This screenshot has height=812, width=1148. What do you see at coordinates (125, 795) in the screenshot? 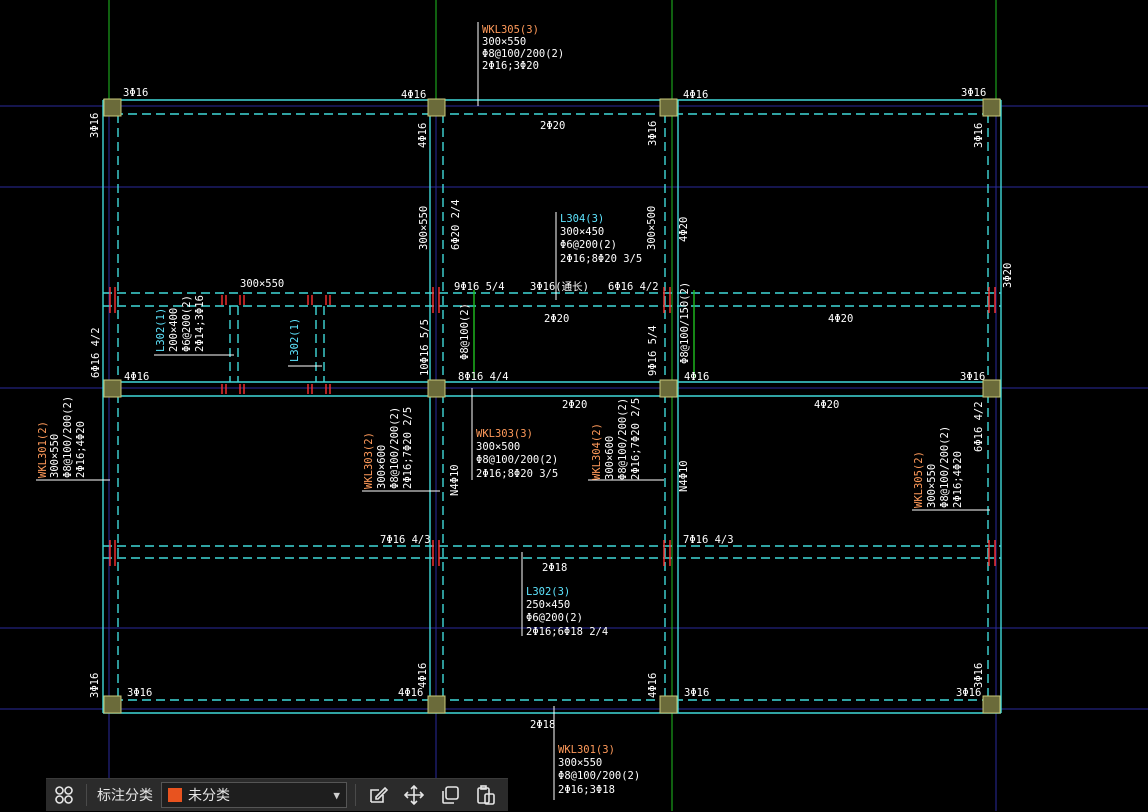
I see `category-label: 标注分类` at bounding box center [125, 795].